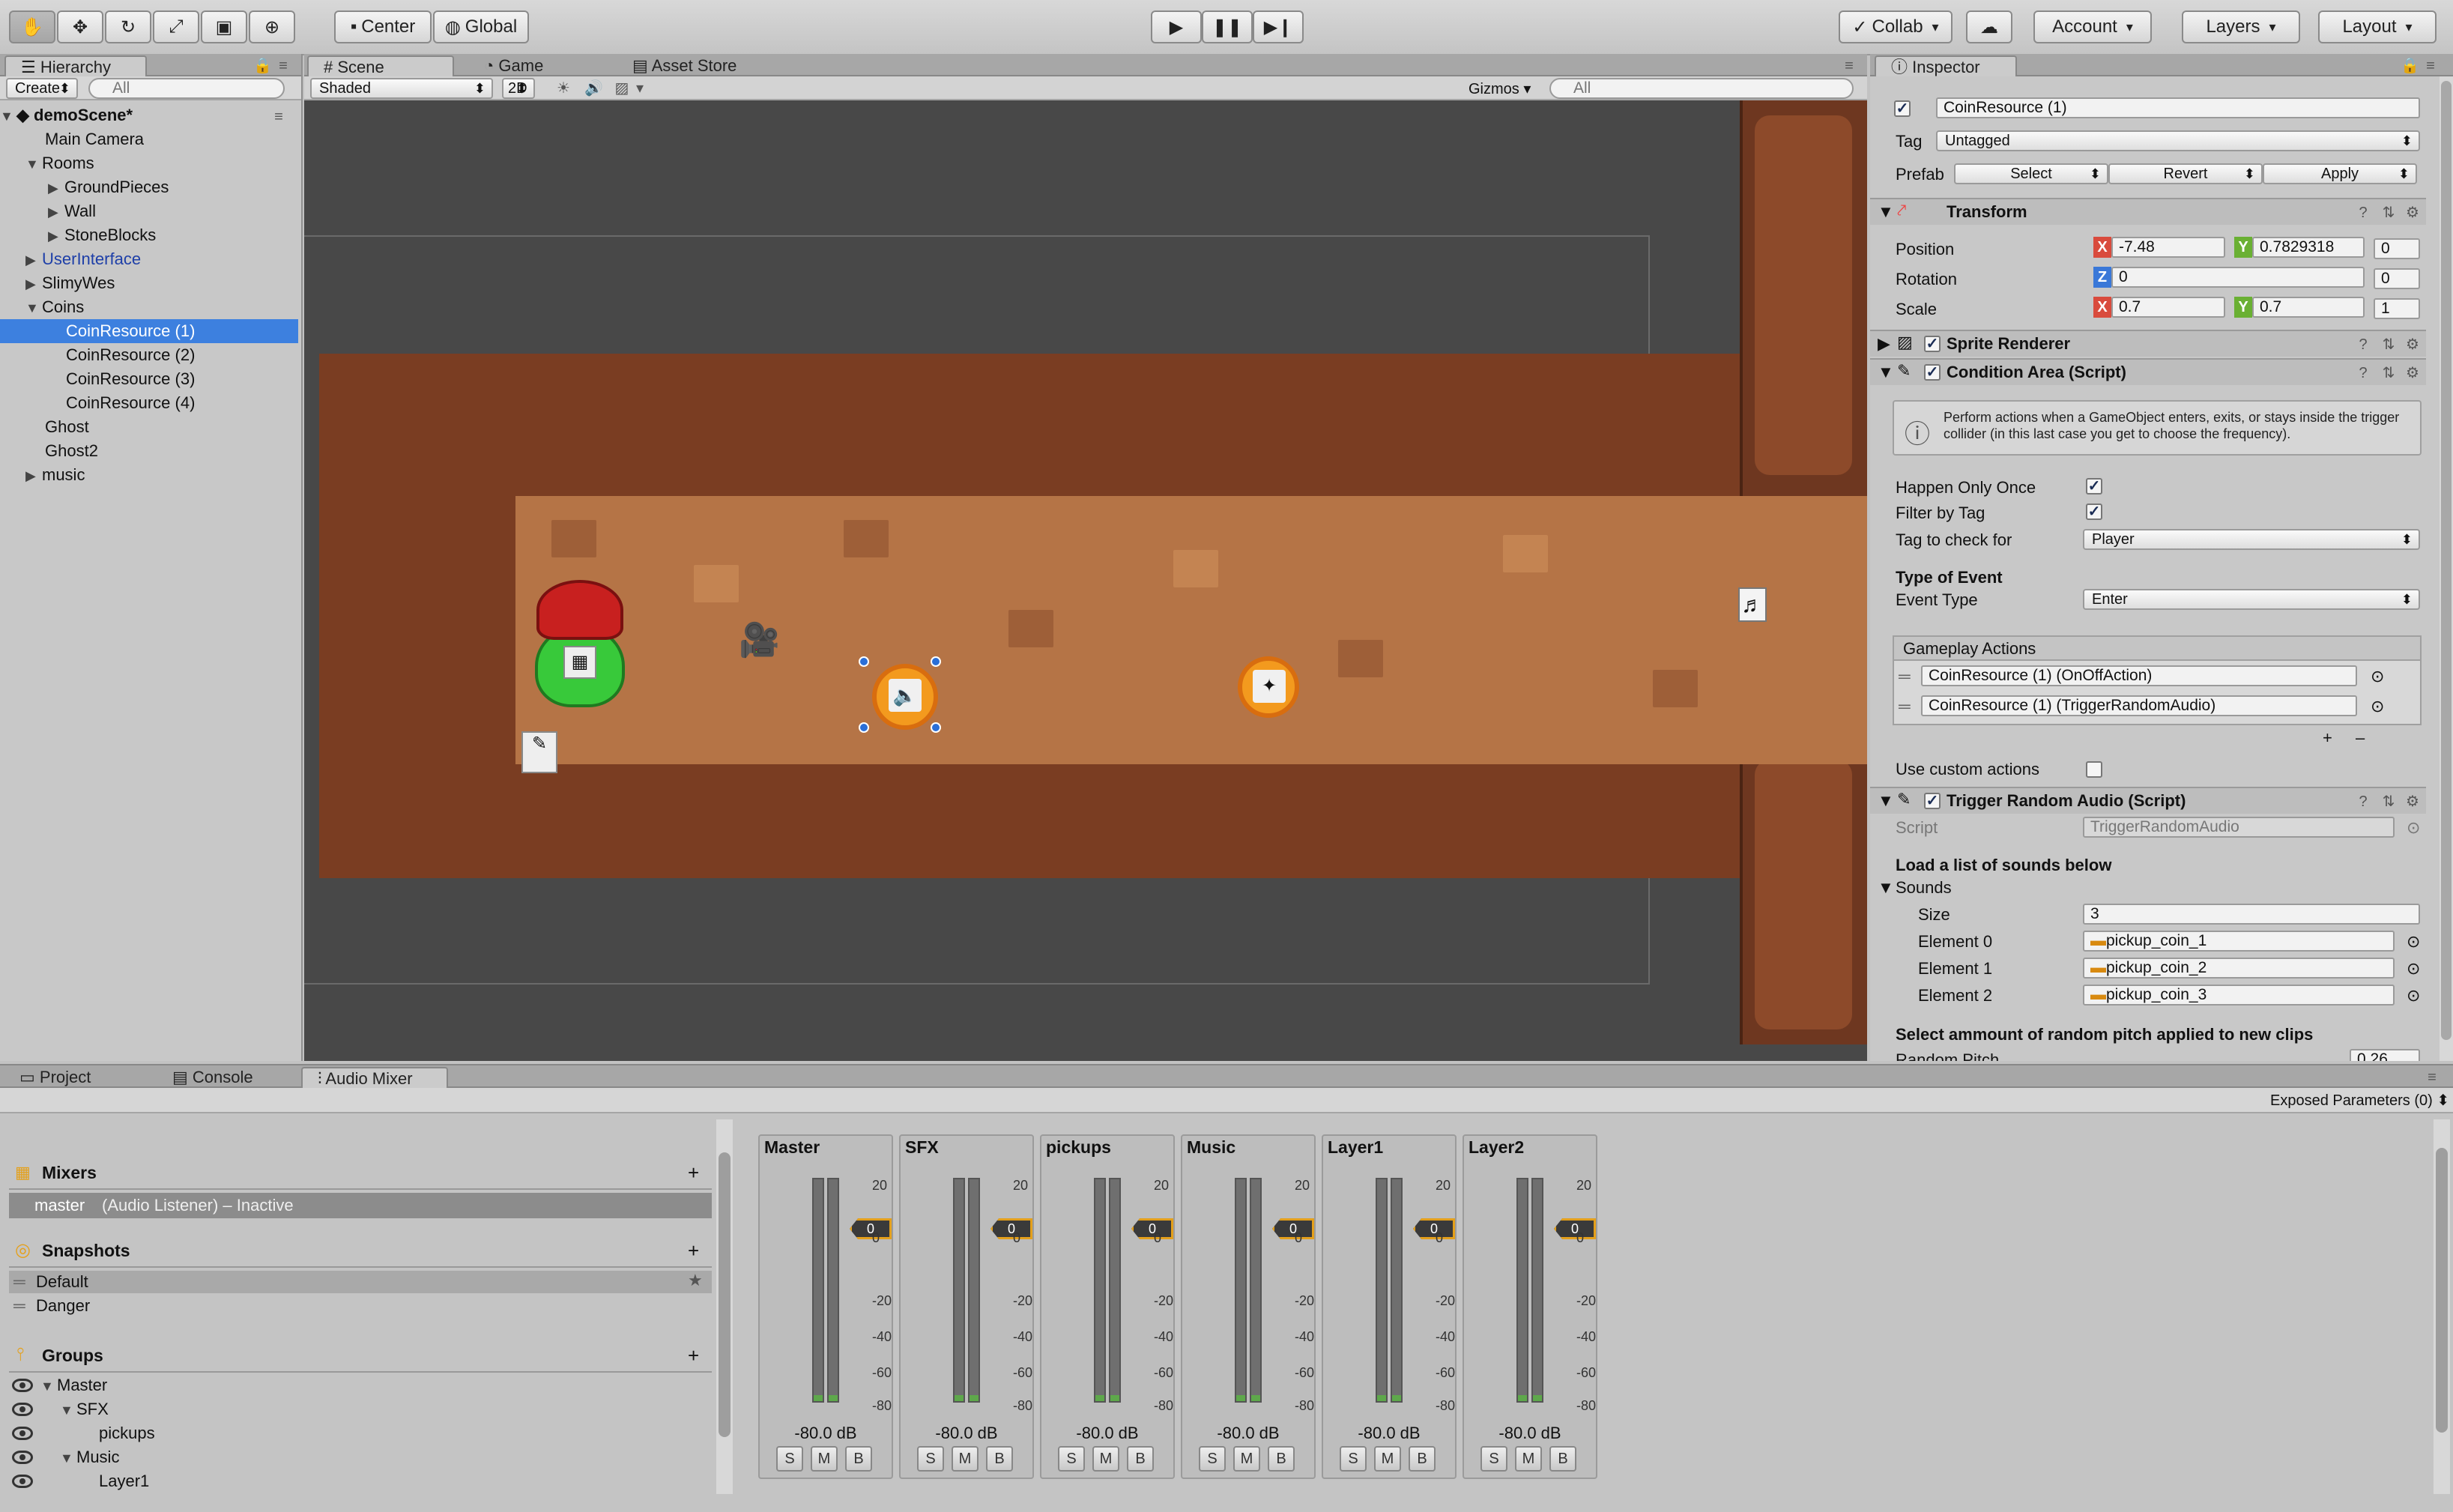 The width and height of the screenshot is (2453, 1512). Describe the element at coordinates (228, 1077) in the screenshot. I see `tab-console: ▤ Console` at that location.